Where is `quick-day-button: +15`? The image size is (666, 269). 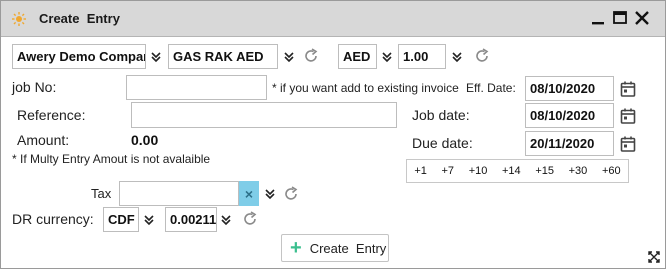
quick-day-button: +15 is located at coordinates (544, 171).